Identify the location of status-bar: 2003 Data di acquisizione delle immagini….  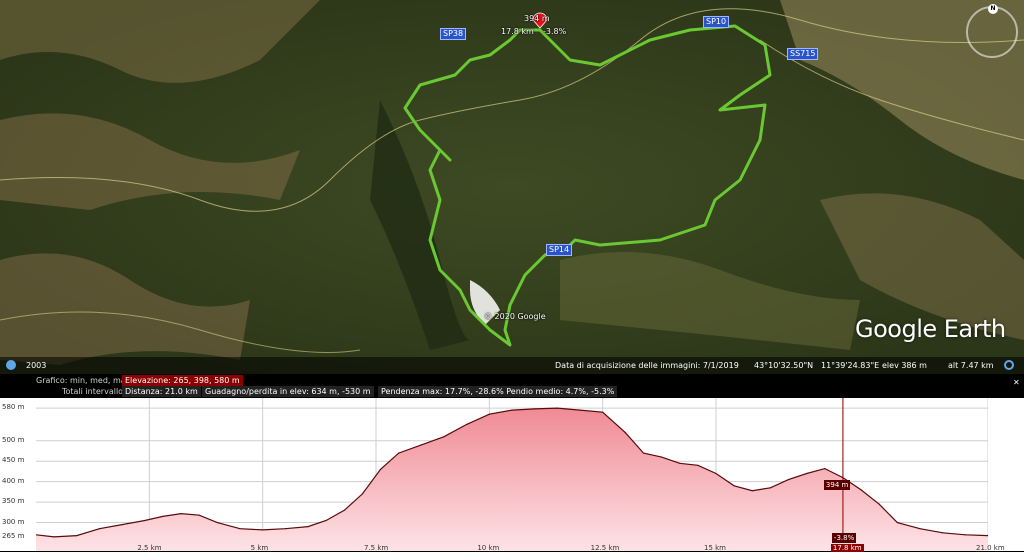
(512, 365).